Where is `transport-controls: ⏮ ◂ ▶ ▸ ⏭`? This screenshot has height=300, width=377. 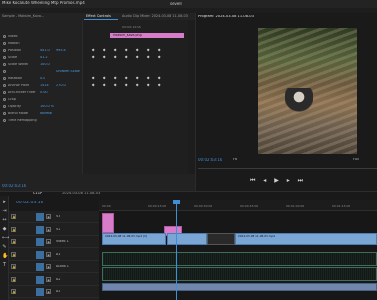
transport-controls: ⏮ ◂ ▶ ▸ ⏭ is located at coordinates (278, 181).